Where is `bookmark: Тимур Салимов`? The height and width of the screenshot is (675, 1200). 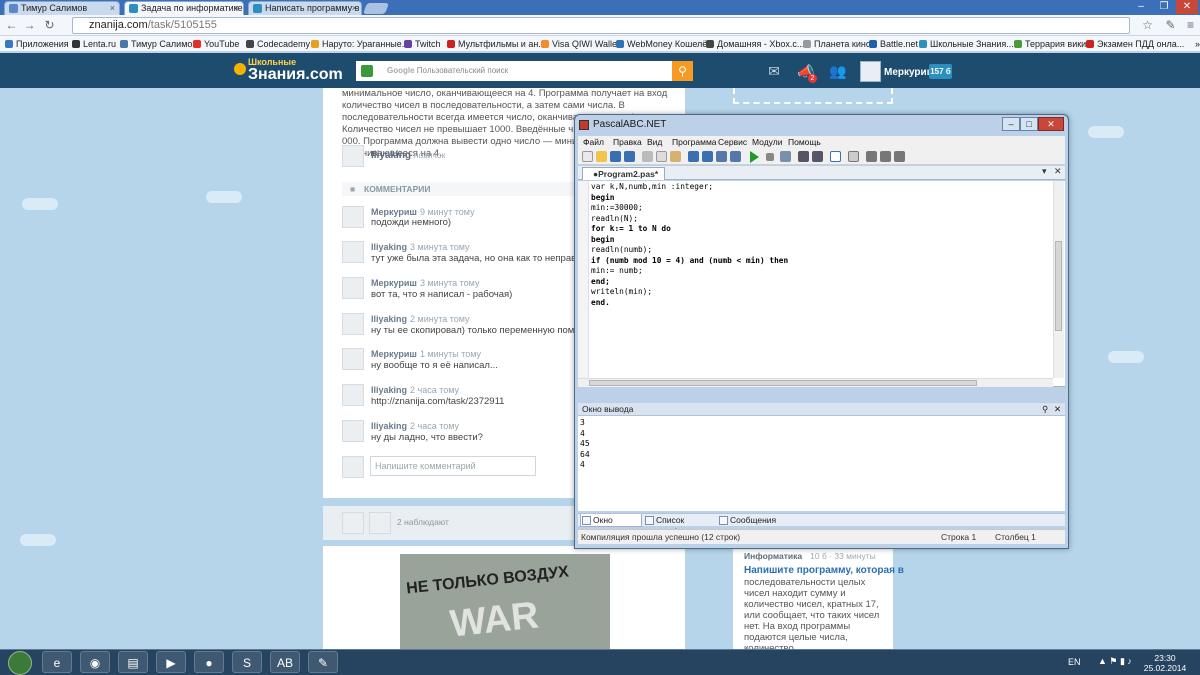 bookmark: Тимур Салимов is located at coordinates (158, 44).